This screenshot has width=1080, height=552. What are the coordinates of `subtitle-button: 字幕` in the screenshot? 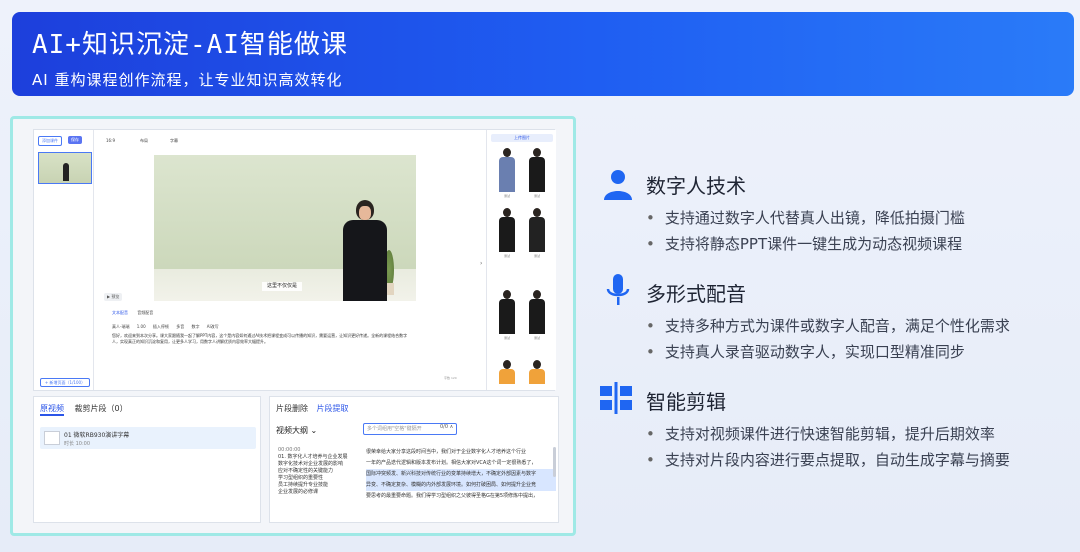 It's located at (174, 141).